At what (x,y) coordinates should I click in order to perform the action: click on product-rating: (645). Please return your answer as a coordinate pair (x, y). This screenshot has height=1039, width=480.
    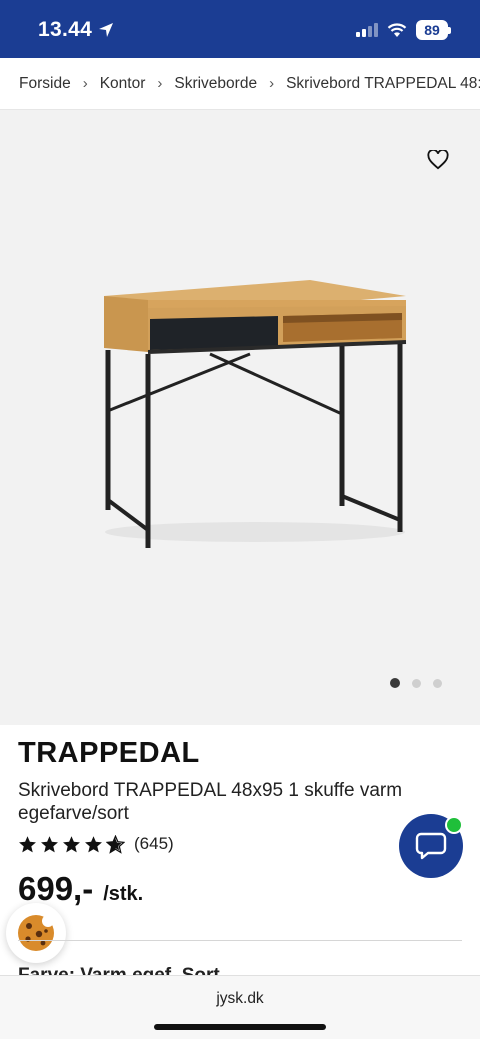
    Looking at the image, I should click on (96, 844).